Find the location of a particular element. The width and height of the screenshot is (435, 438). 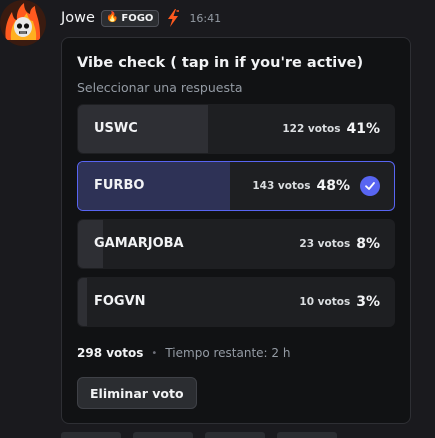

poll-prompt: Seleccionar una respuesta is located at coordinates (160, 87).